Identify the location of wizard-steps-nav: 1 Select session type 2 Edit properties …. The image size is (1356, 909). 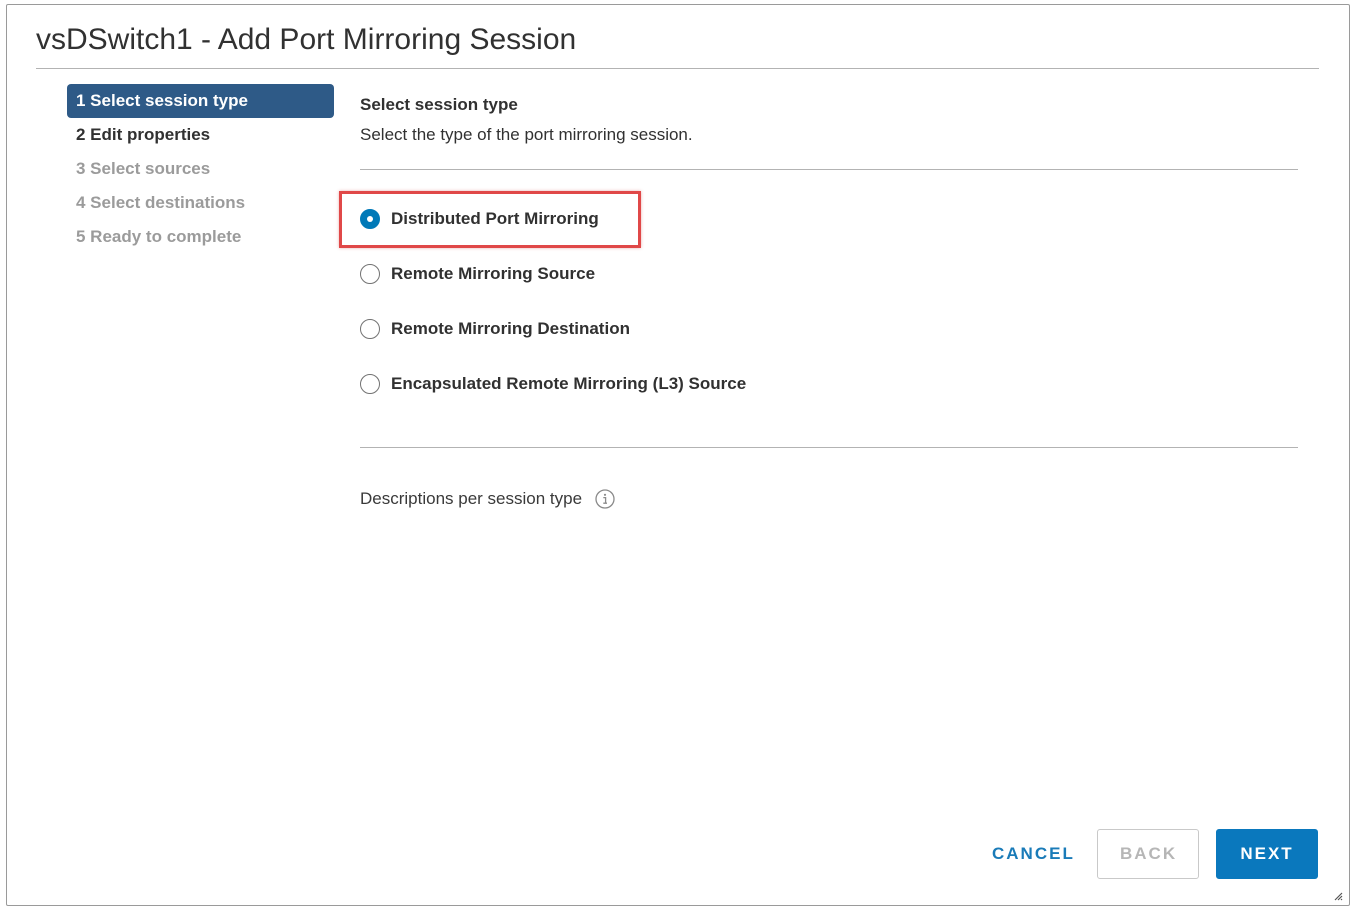
(200, 169).